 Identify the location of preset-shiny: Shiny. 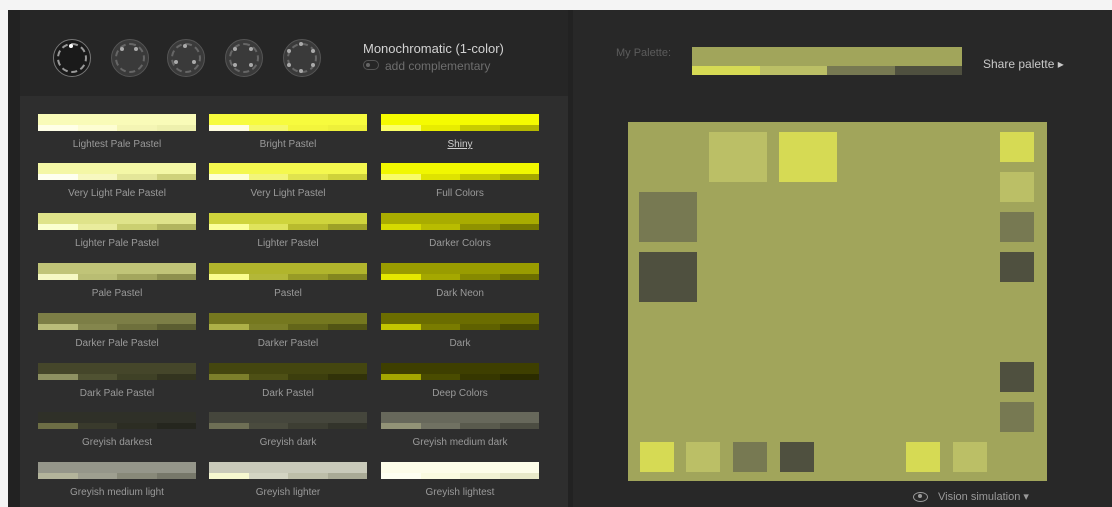
(460, 132).